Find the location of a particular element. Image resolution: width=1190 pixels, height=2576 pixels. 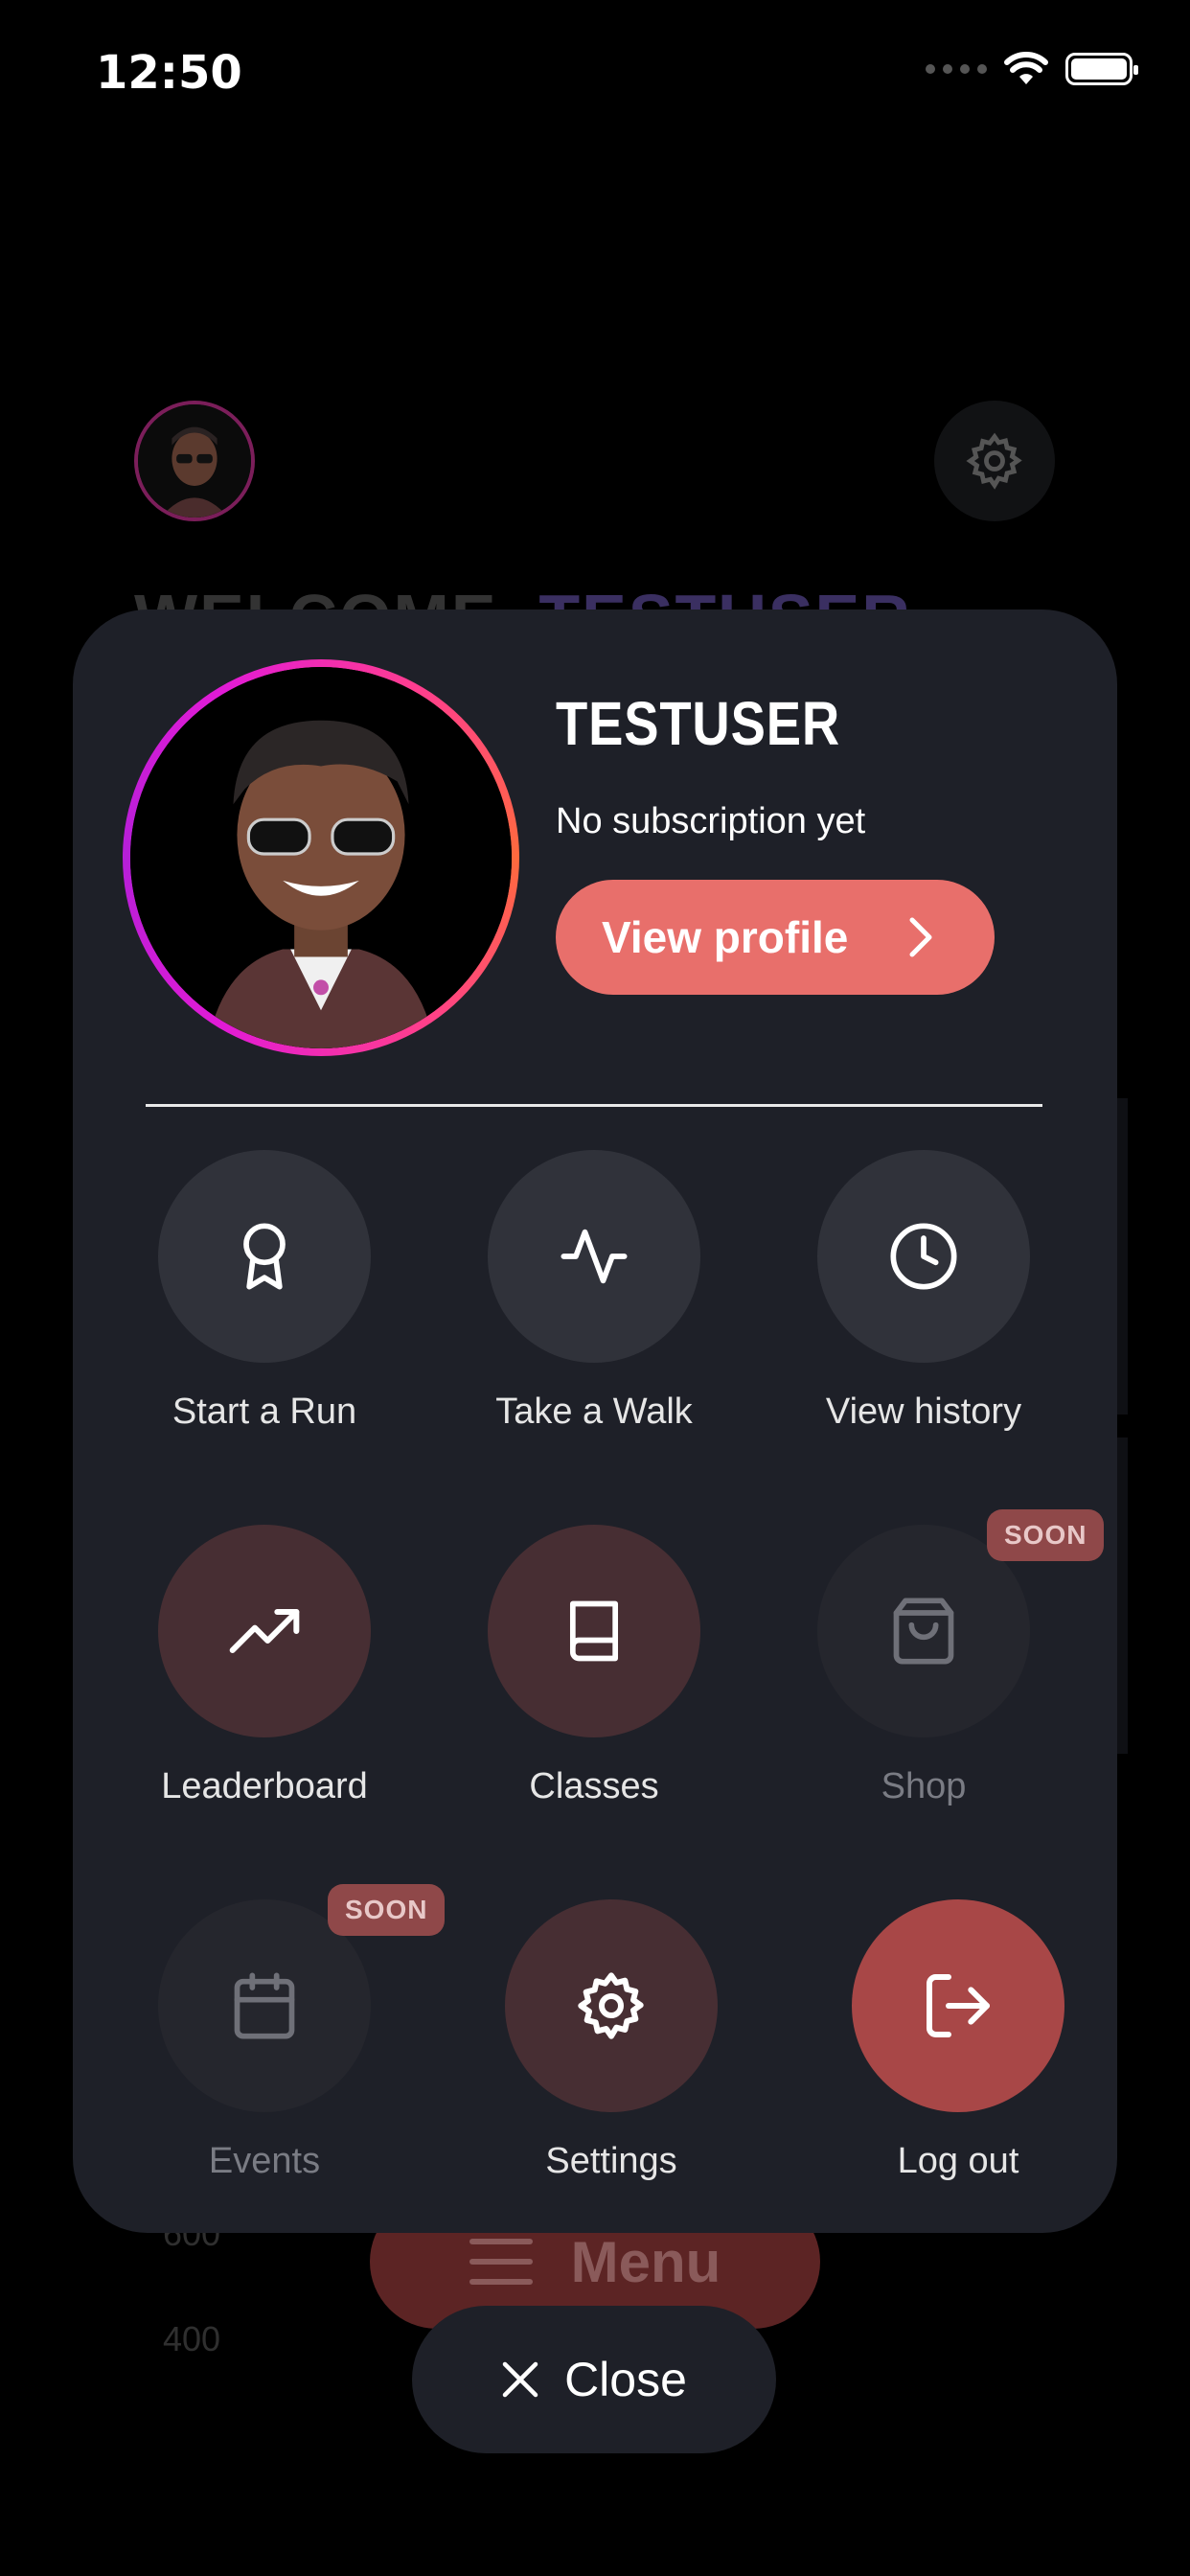

settings-item: Settings is located at coordinates (611, 2041).